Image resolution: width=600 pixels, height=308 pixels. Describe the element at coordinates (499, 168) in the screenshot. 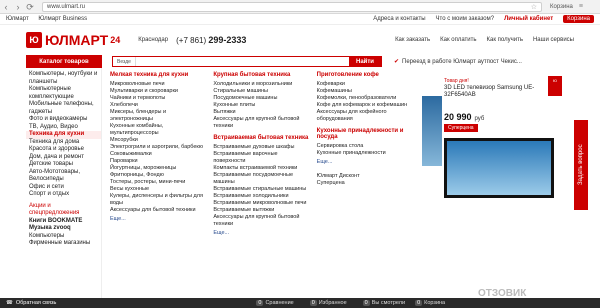

I see `tv-product-image` at that location.